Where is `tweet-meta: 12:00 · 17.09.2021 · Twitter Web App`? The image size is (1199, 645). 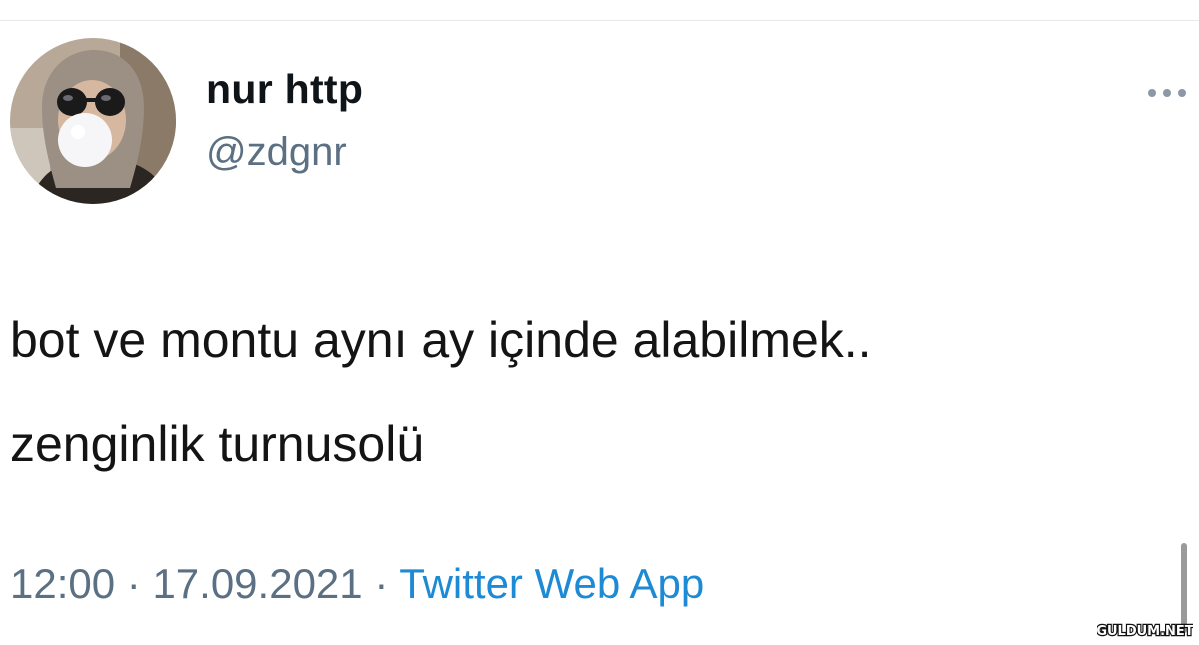 tweet-meta: 12:00 · 17.09.2021 · Twitter Web App is located at coordinates (357, 584).